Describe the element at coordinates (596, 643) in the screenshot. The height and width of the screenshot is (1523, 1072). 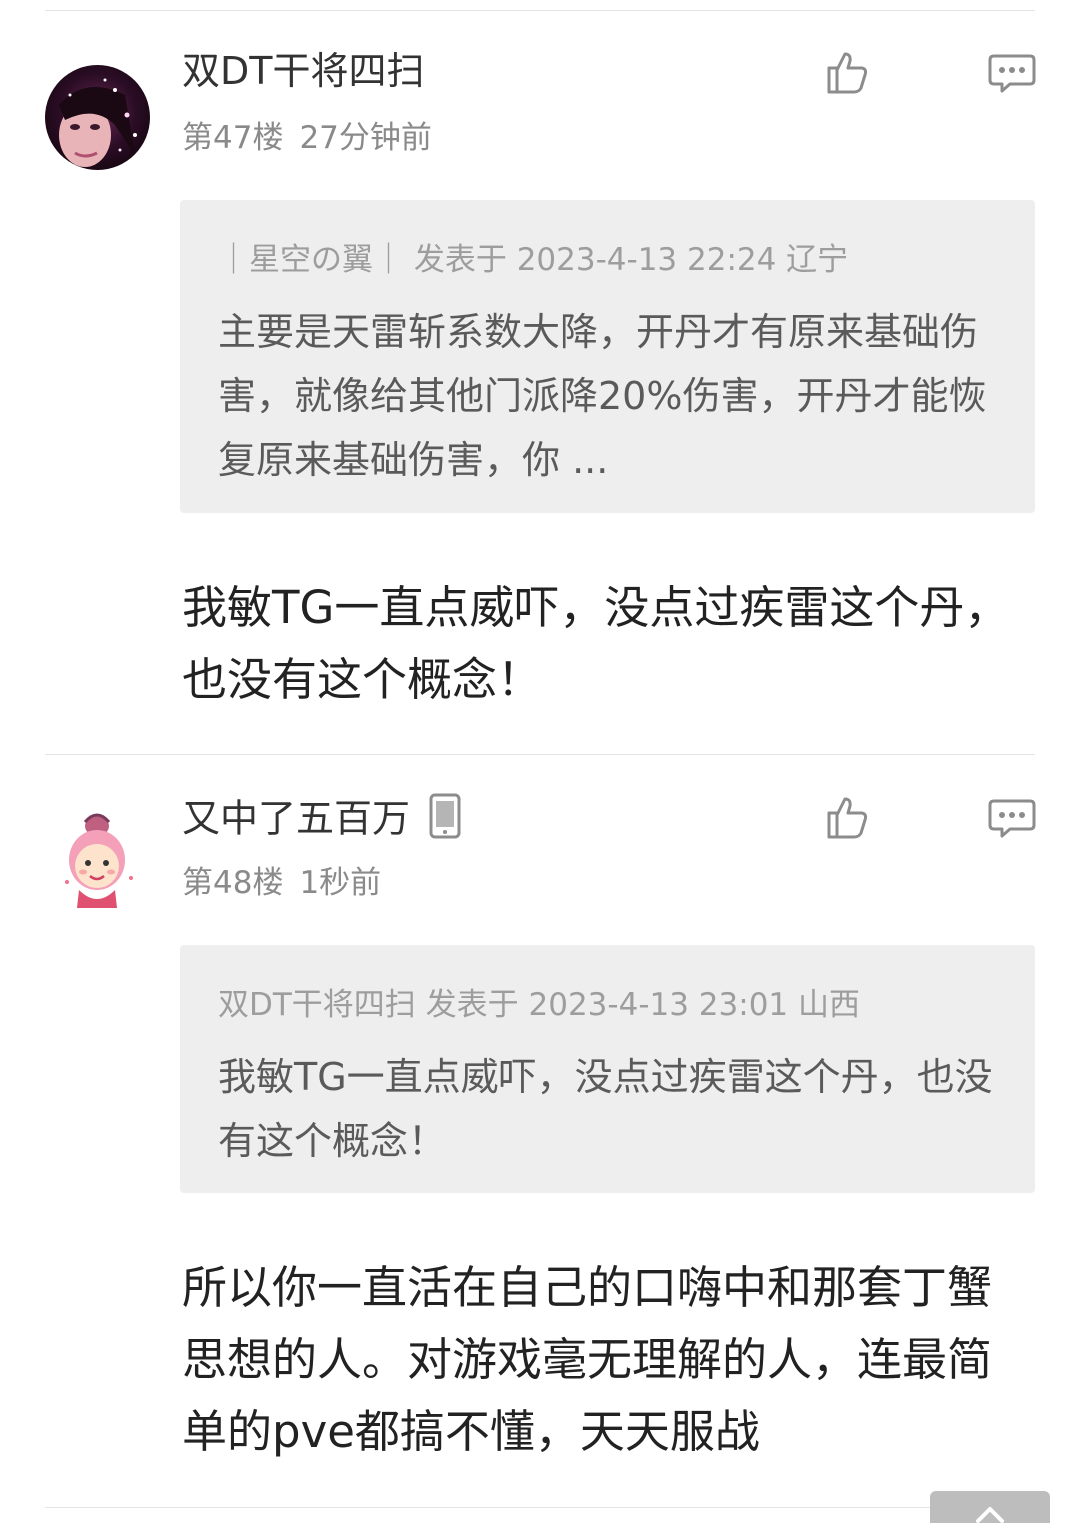
I see `comment-content: 我敏TG一直点威吓，没点过疾雷这个丹，也没有这个概念！` at that location.